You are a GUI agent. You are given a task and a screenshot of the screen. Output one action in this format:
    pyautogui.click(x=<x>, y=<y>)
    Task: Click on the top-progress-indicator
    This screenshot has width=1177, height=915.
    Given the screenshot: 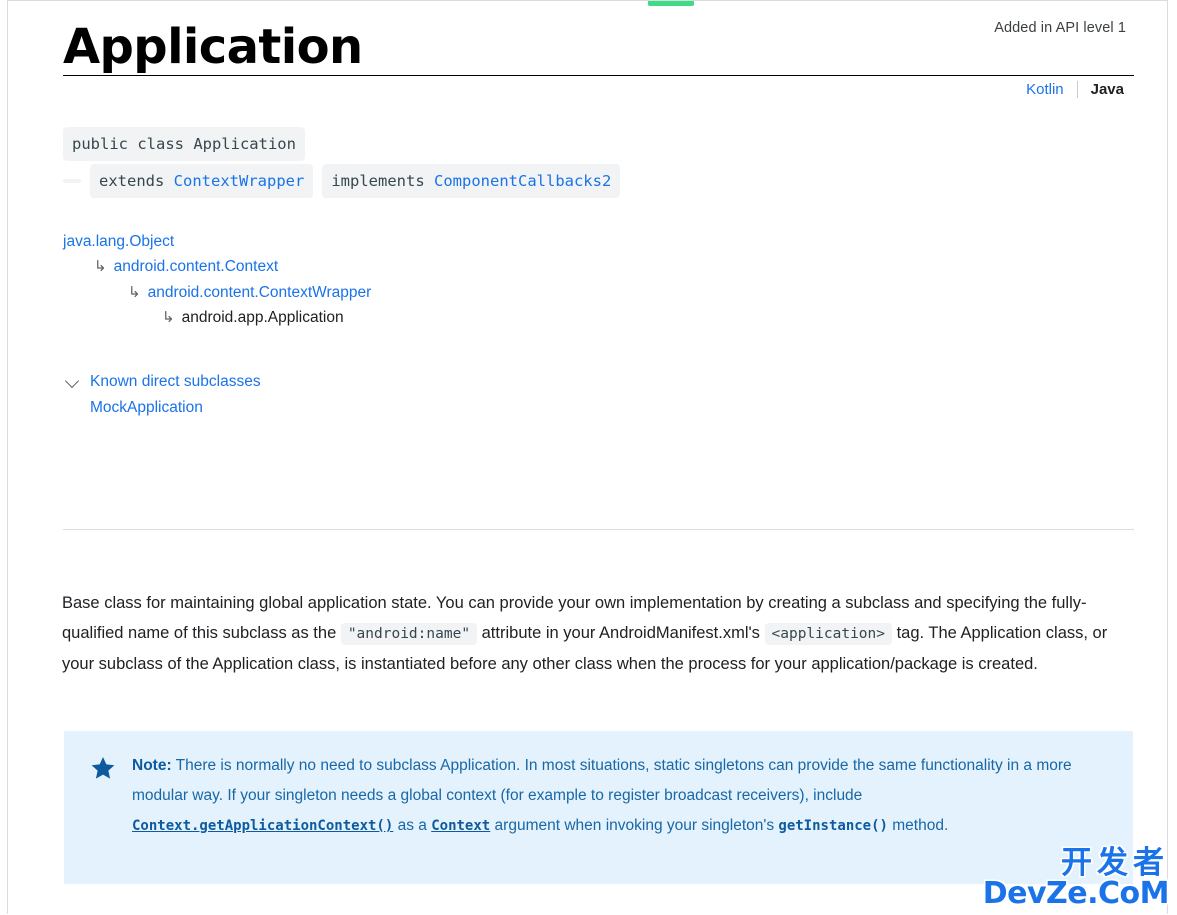 What is the action you would take?
    pyautogui.click(x=671, y=3)
    